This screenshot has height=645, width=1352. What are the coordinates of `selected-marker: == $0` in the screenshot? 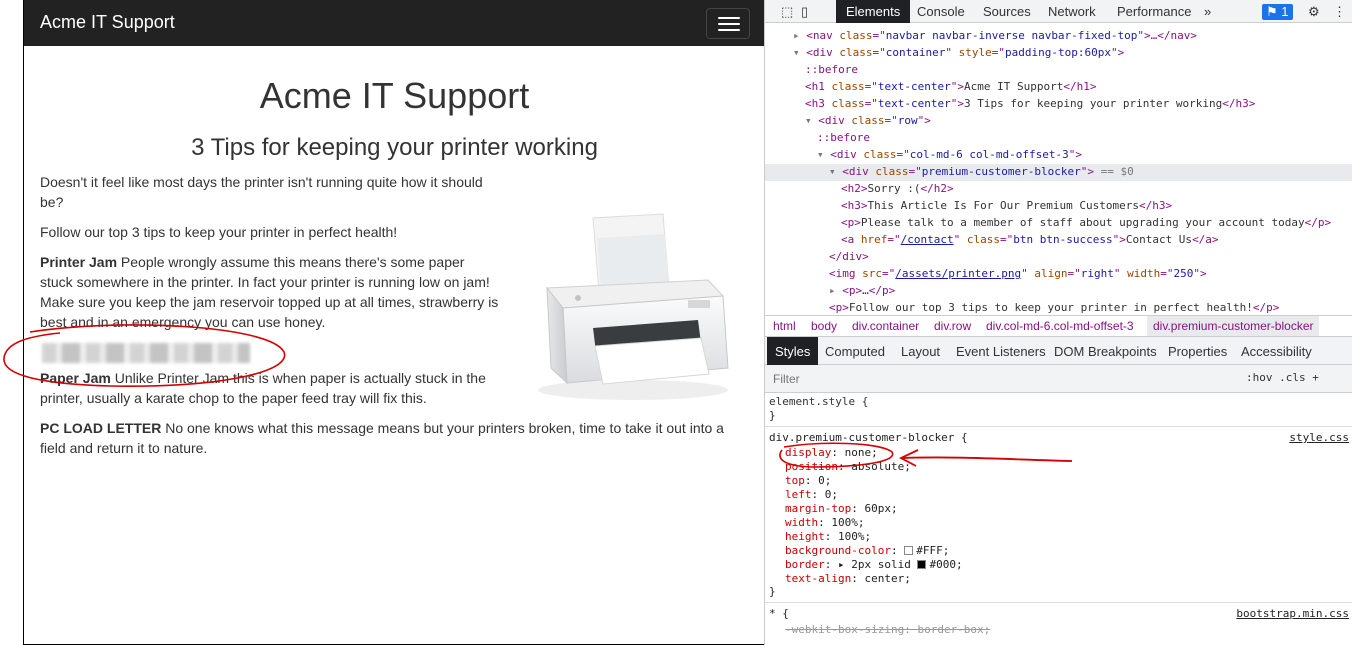 It's located at (1113, 171).